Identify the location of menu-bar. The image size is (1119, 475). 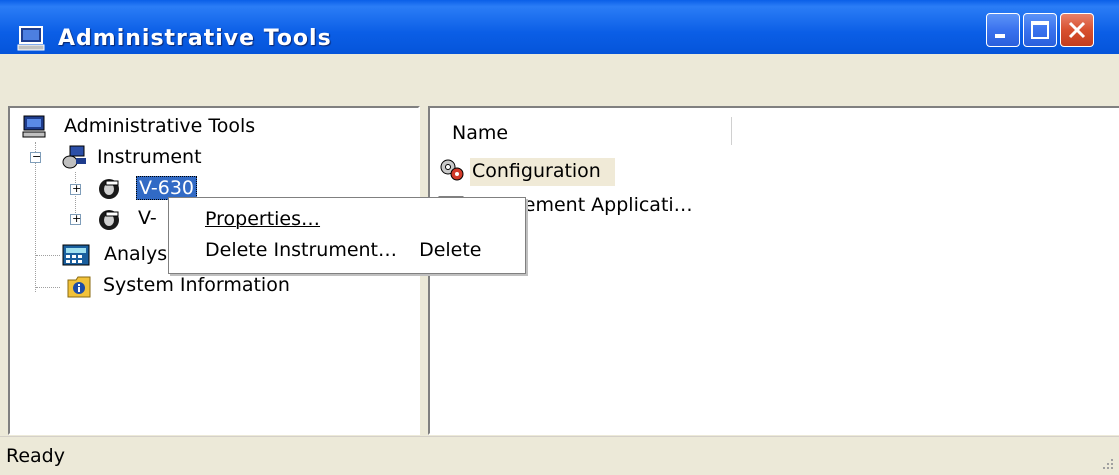
(559, 74).